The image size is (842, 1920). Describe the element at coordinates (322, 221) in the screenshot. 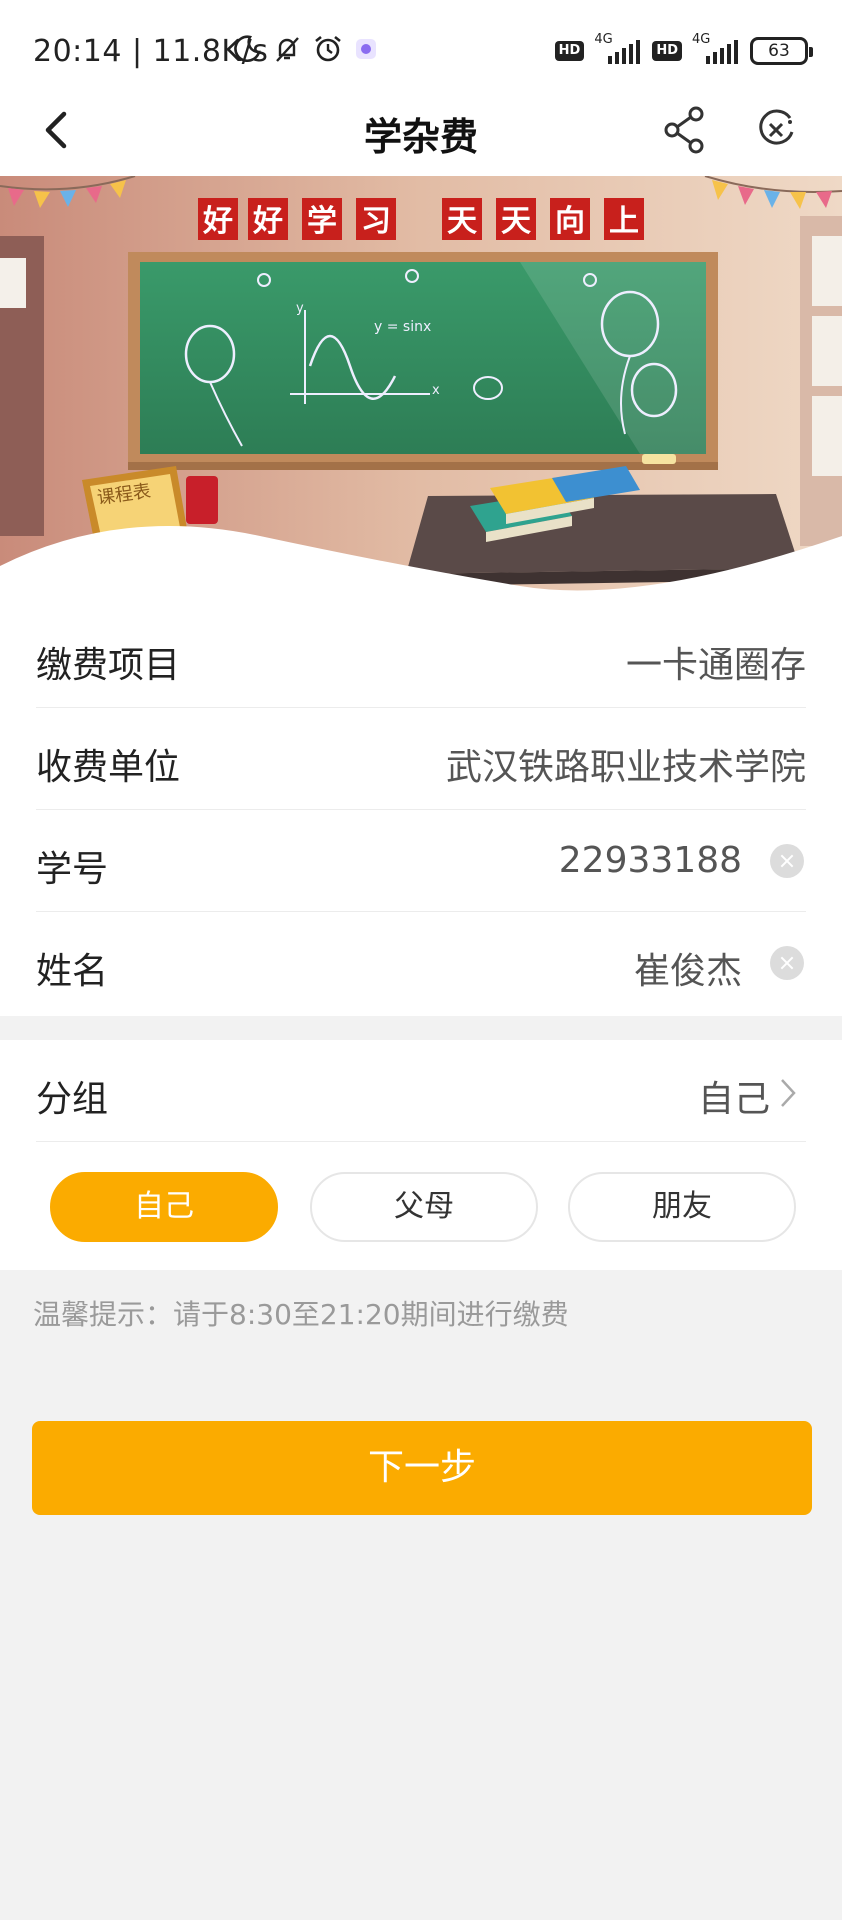

I see `slogan-char: 学` at that location.